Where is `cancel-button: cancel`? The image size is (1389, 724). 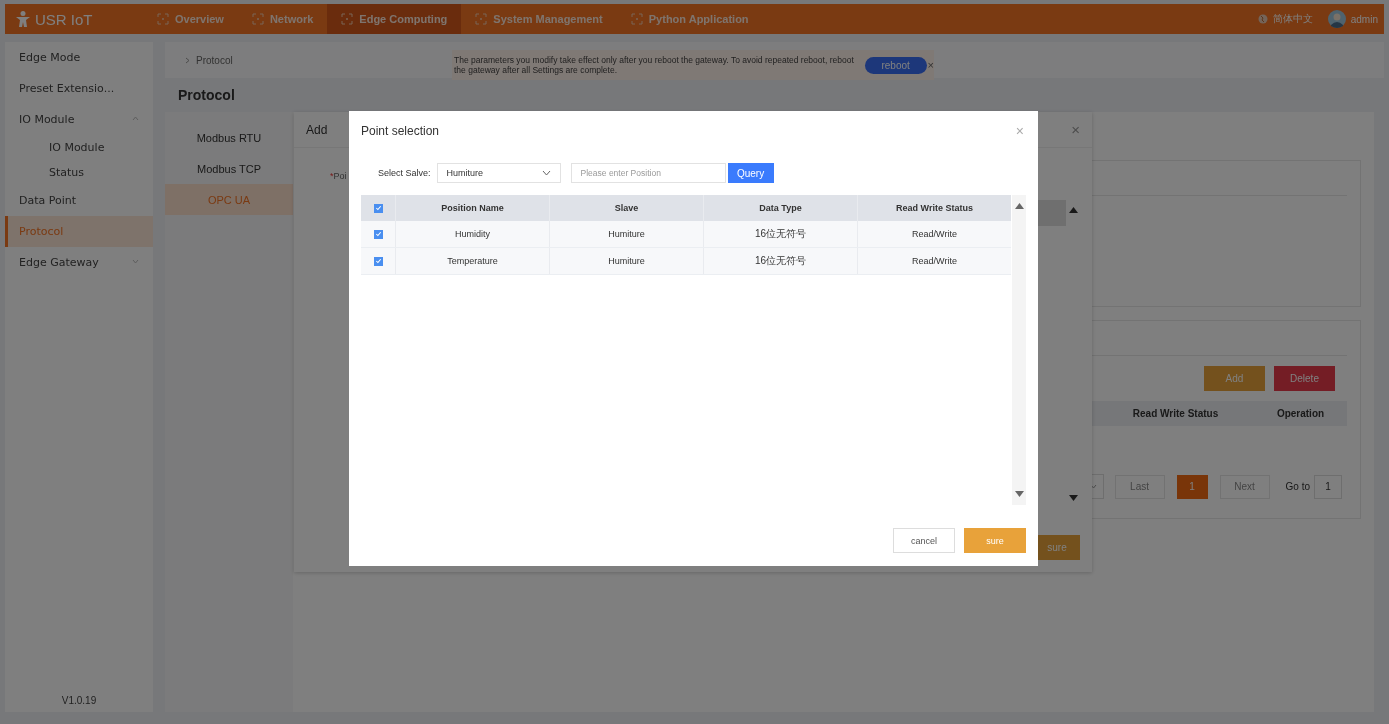
cancel-button: cancel is located at coordinates (924, 540).